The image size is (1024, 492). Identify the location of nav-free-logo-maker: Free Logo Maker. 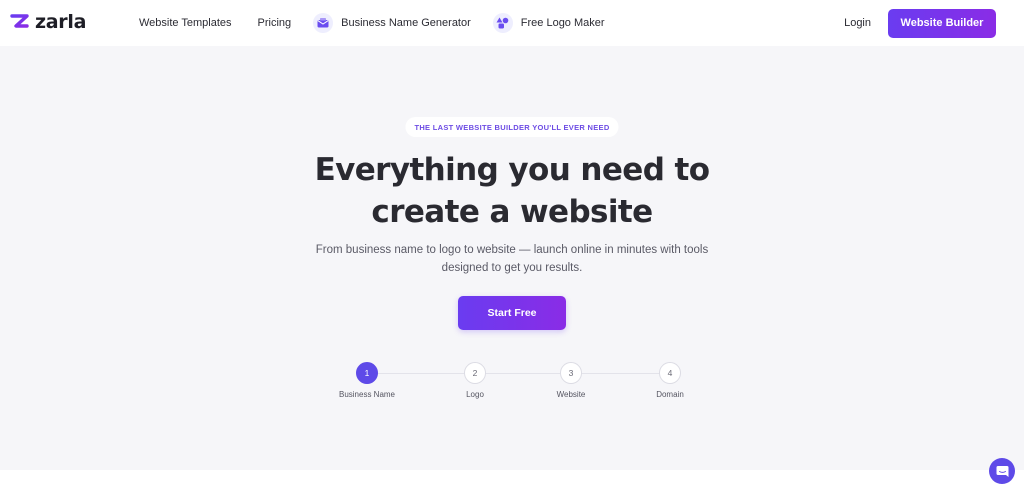
(548, 23).